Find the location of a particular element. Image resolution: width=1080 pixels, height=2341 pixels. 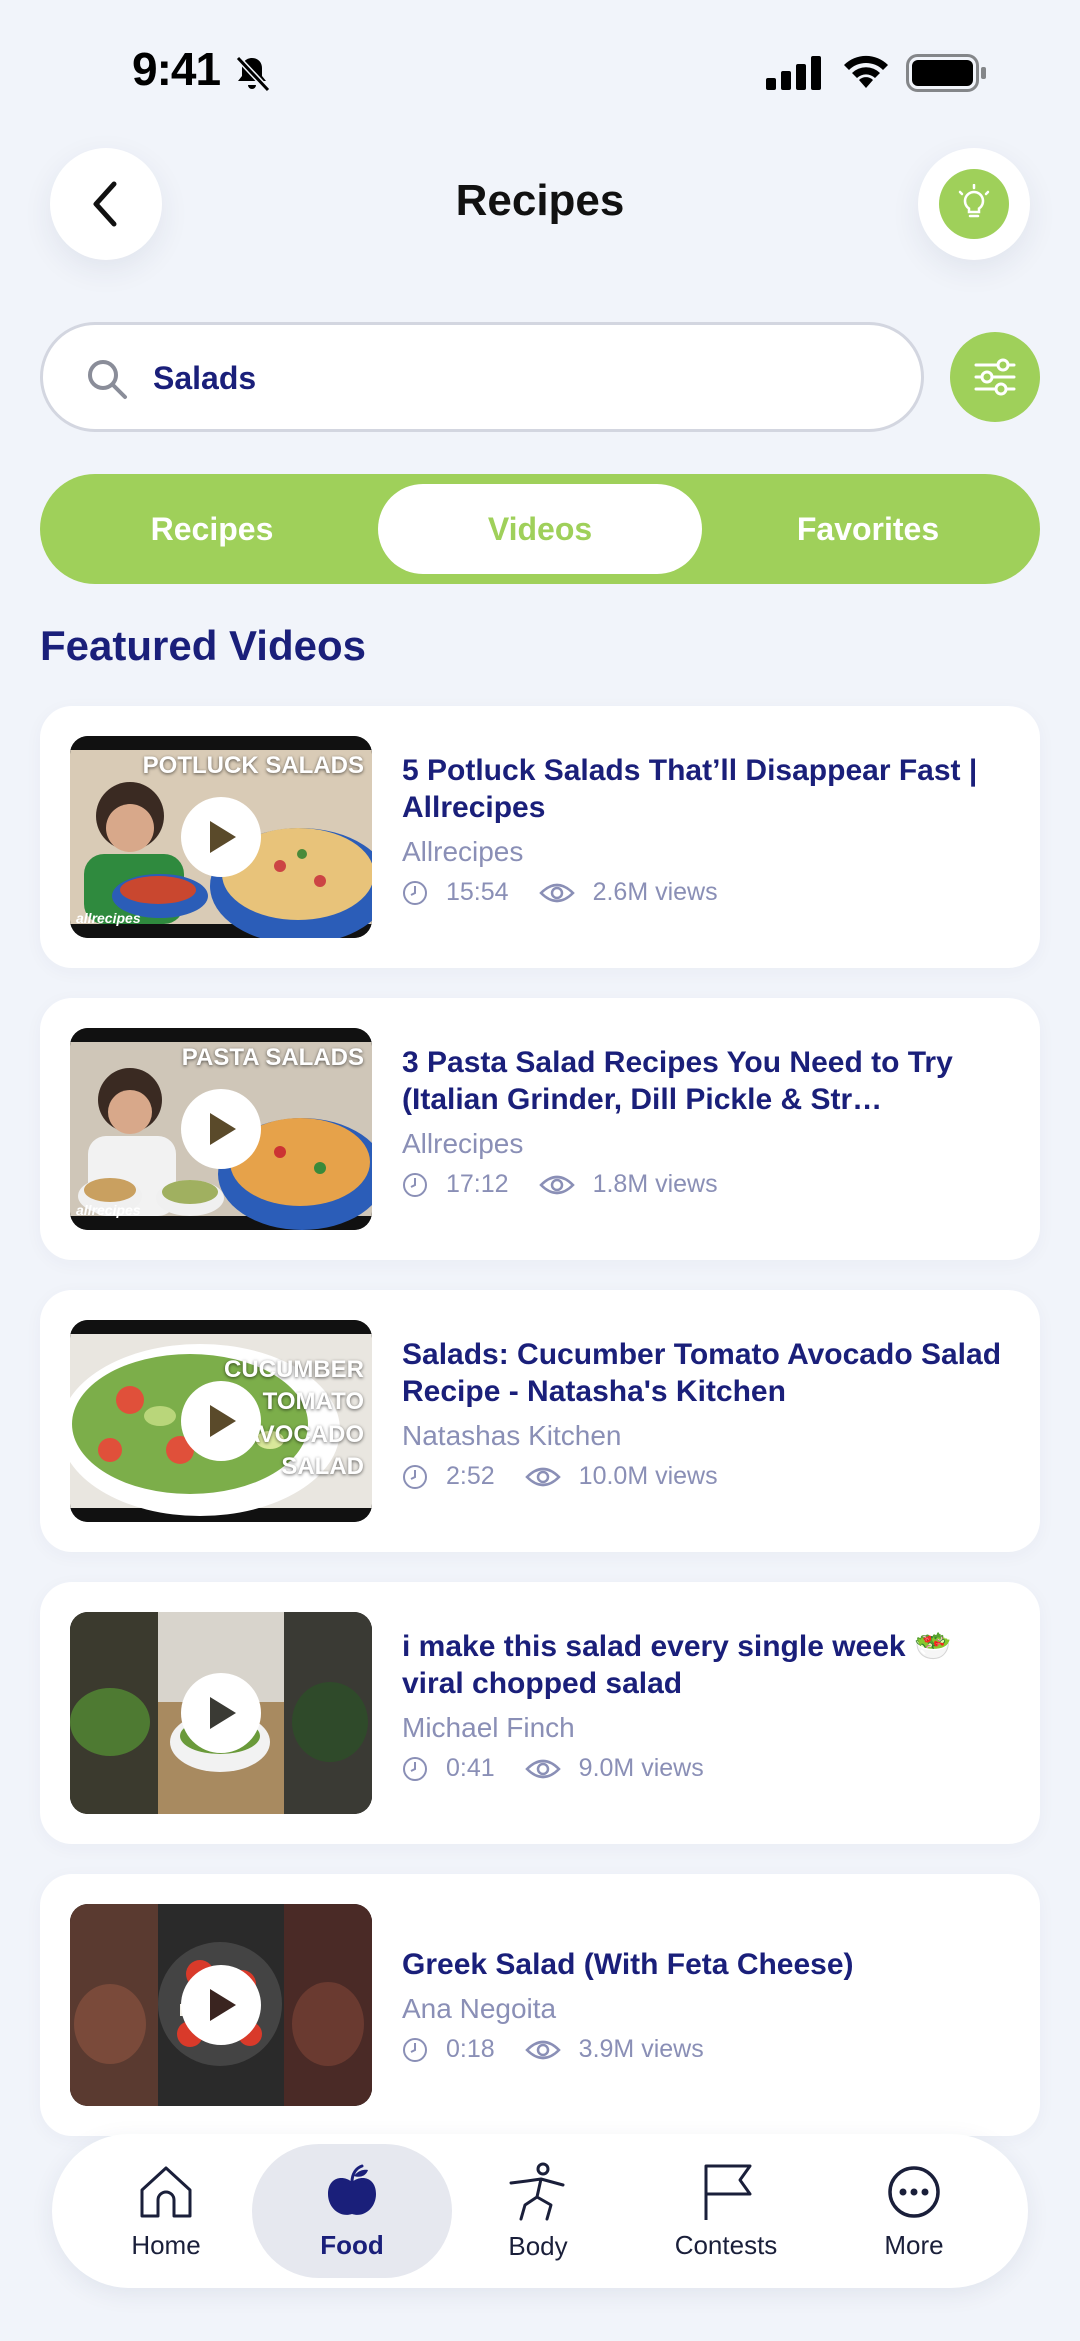

search-box is located at coordinates (482, 377).